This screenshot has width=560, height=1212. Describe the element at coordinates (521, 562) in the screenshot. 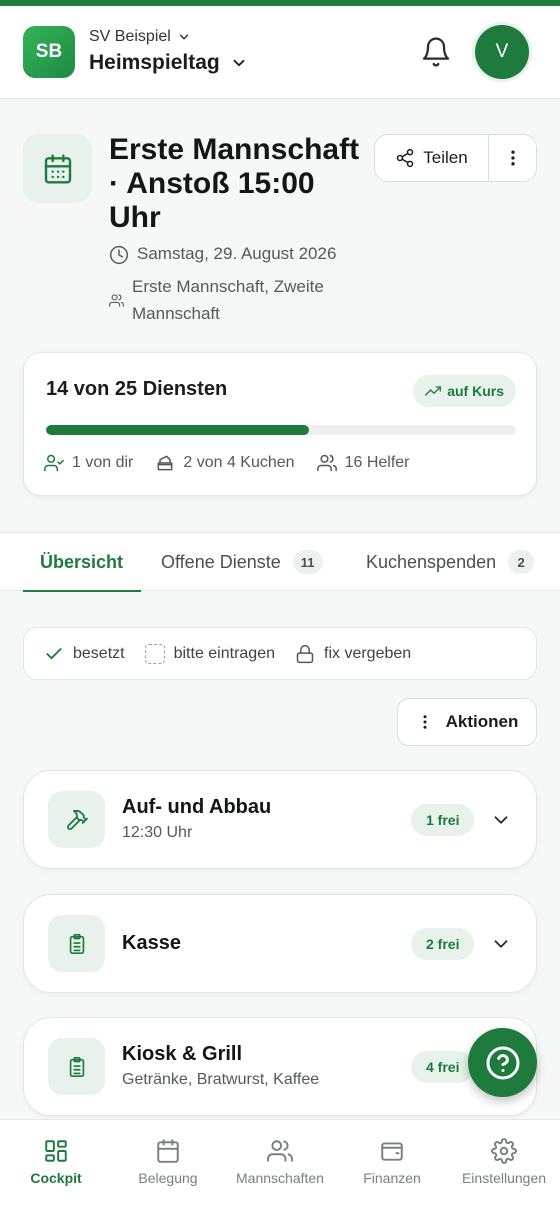

I see `tab-cake-donations-count: 2` at that location.